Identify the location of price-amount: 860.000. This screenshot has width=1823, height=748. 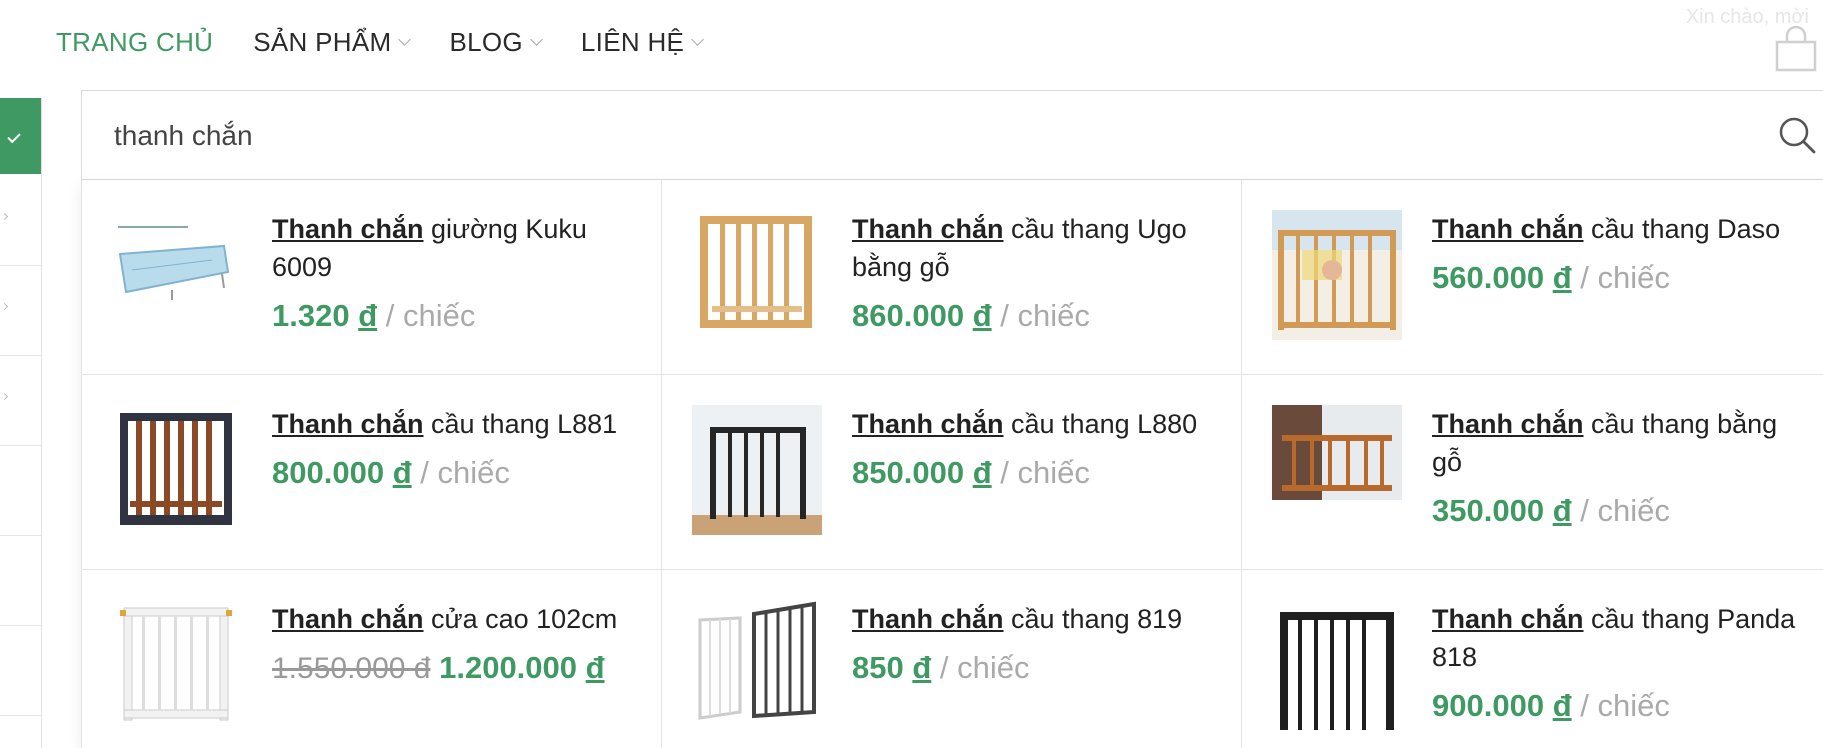
(908, 315).